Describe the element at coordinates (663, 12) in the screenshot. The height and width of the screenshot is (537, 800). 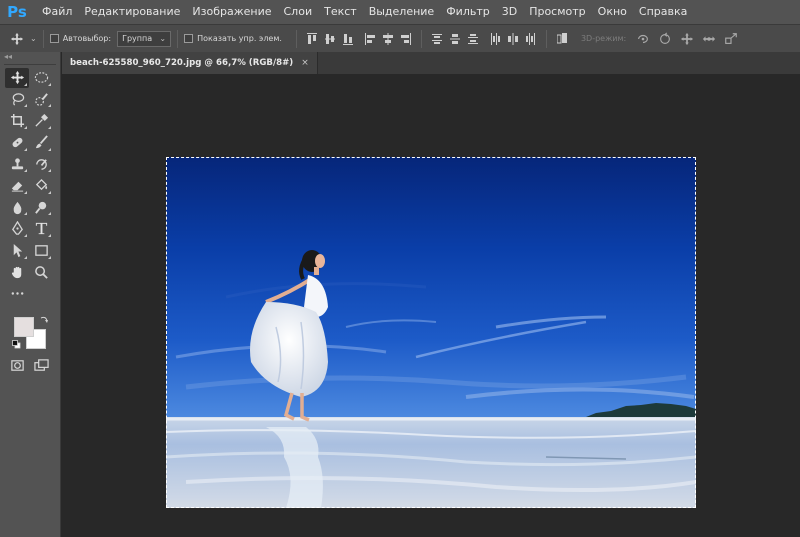
I see `menu-help: Справка` at that location.